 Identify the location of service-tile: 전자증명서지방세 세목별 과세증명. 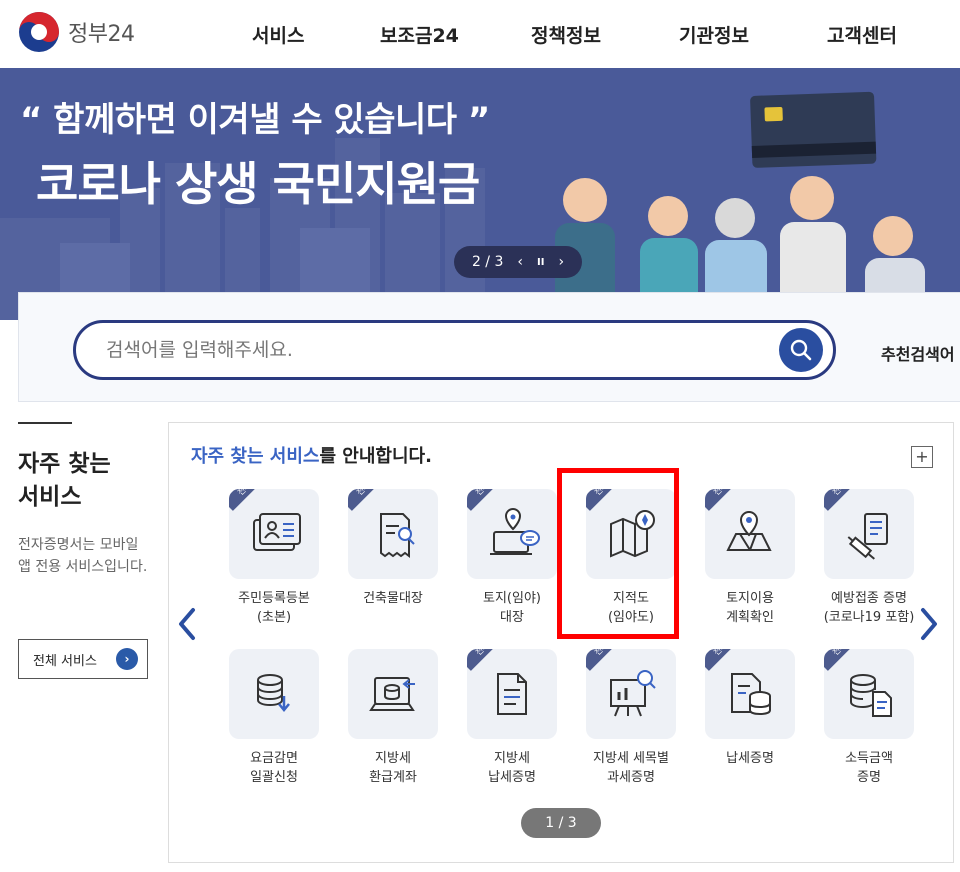
(631, 718).